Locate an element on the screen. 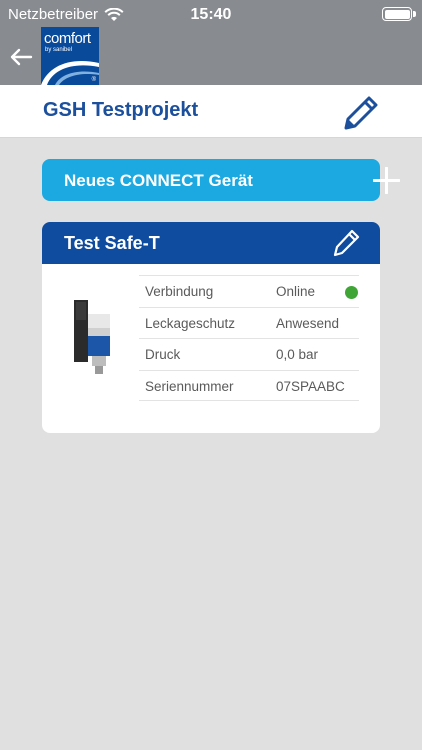 This screenshot has width=422, height=750. info-row-verbindung: Verbindung Online is located at coordinates (249, 291).